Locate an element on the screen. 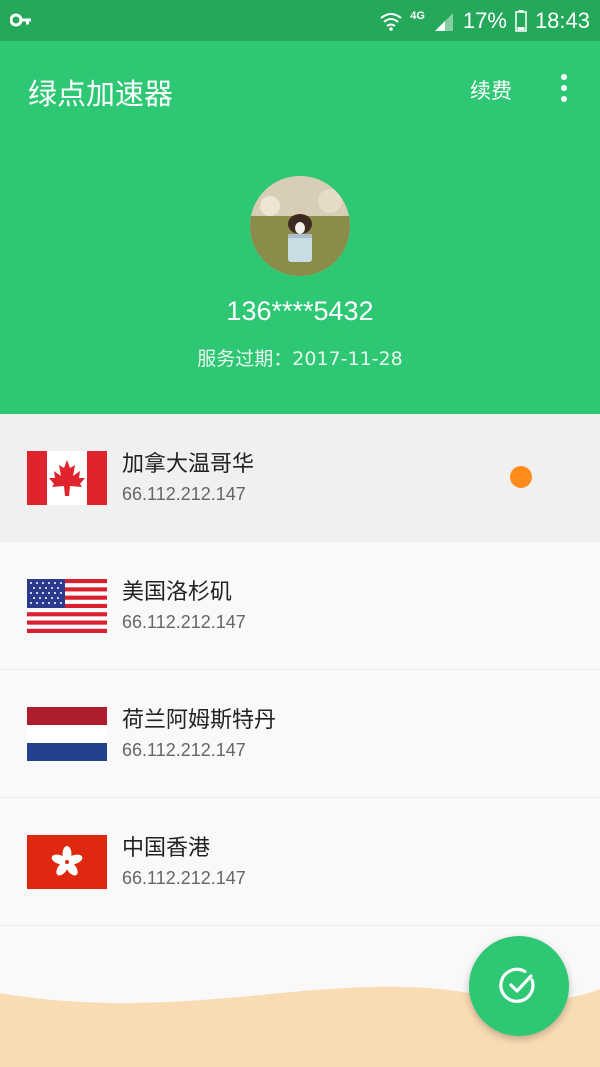 This screenshot has width=600, height=1067. server-item-los-angeles: 美国洛杉矶 66.112.212.147 is located at coordinates (300, 606).